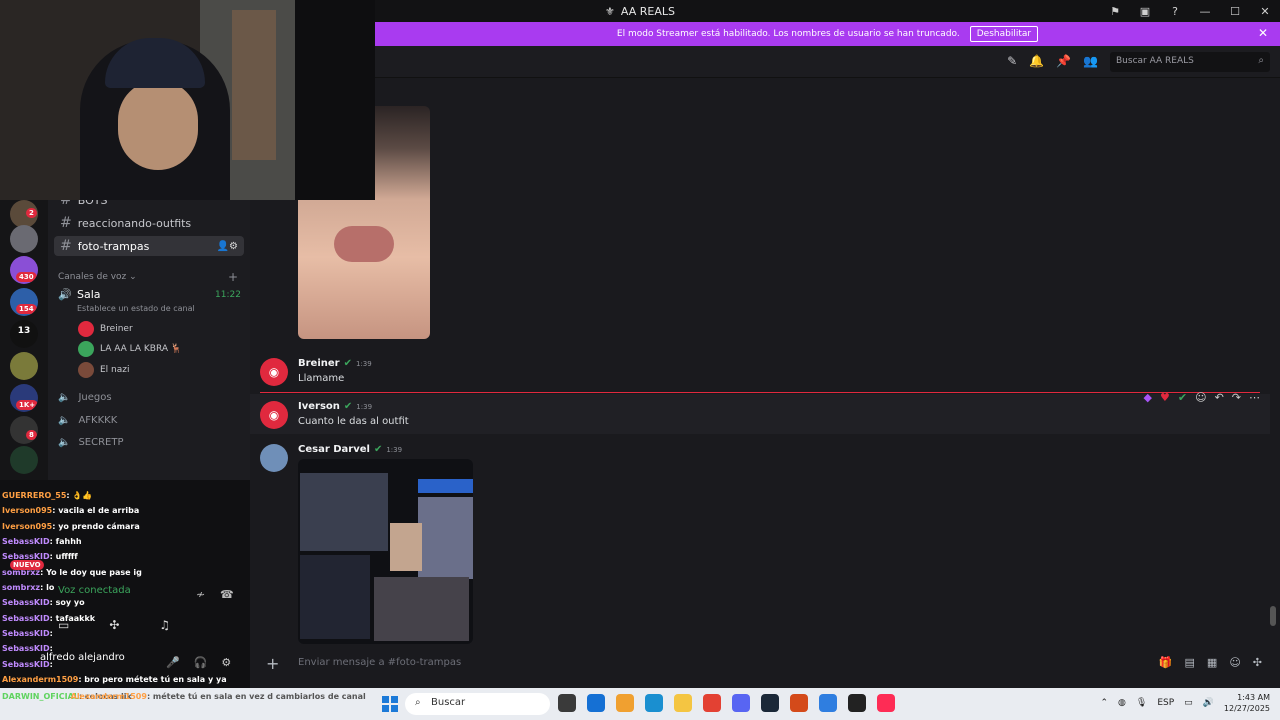 This screenshot has width=1280, height=720. I want to click on help-icon: ?, so click(1175, 11).